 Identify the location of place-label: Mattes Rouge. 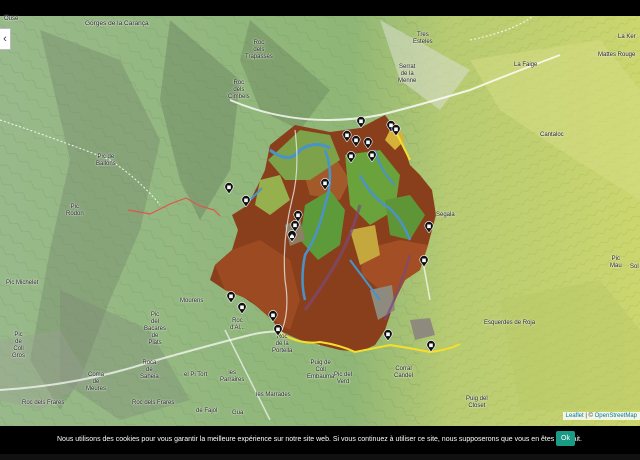
(617, 55).